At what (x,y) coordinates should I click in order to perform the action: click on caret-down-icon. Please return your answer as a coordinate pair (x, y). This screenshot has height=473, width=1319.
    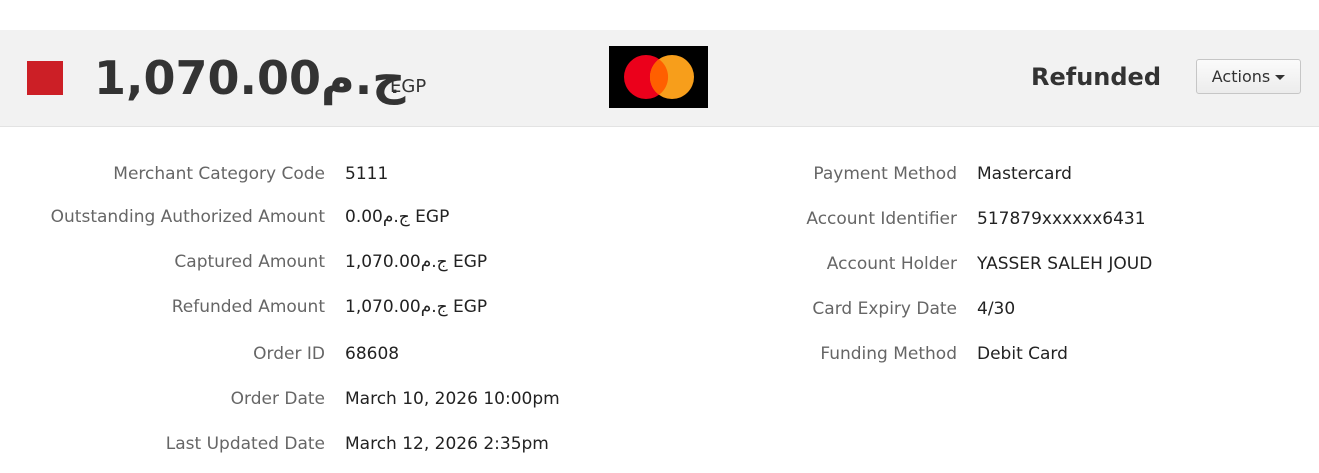
    Looking at the image, I should click on (1280, 77).